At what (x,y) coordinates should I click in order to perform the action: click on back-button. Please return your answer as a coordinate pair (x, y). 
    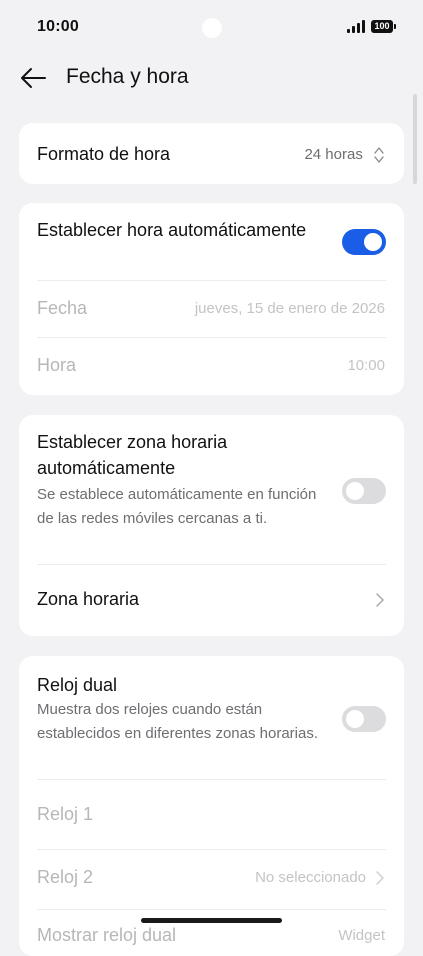
    Looking at the image, I should click on (33, 78).